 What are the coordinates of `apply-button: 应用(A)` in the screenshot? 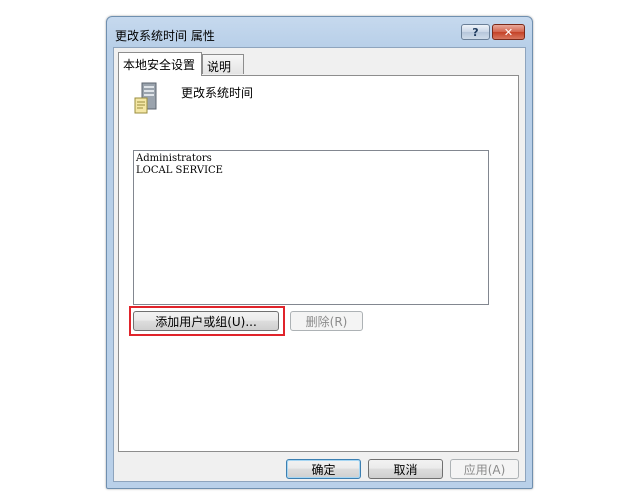 It's located at (484, 469).